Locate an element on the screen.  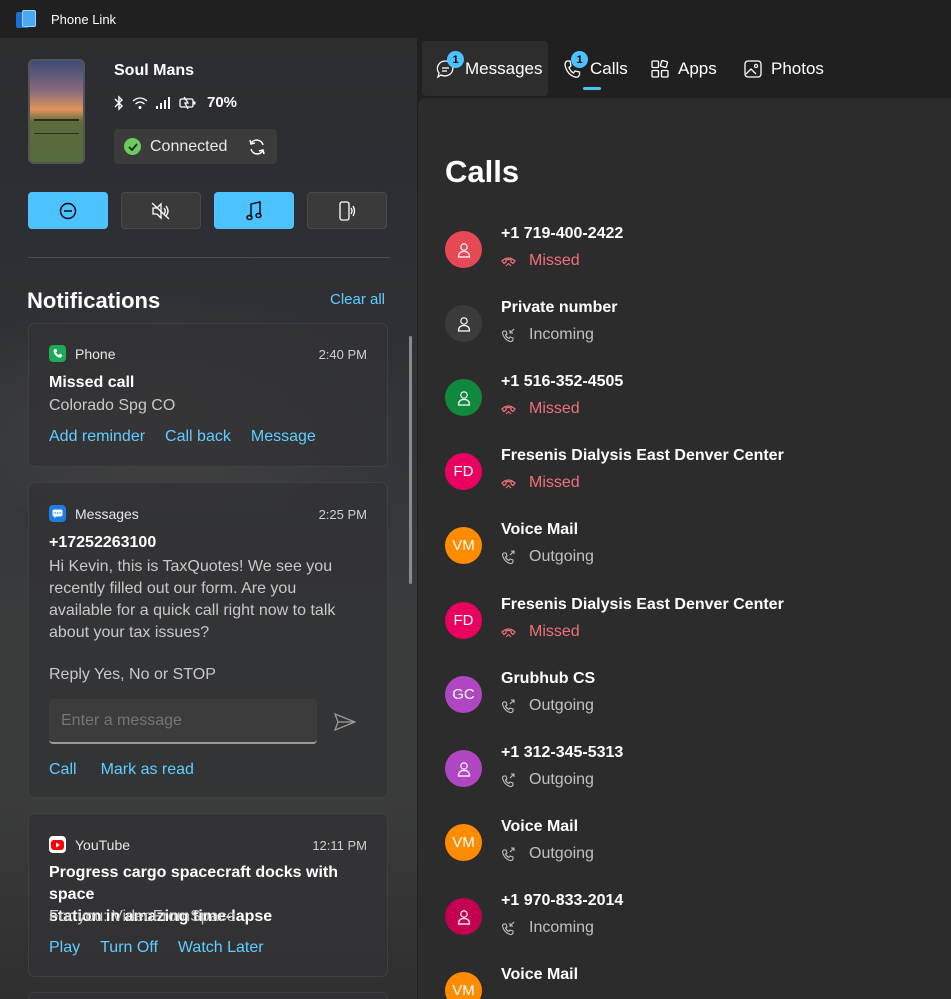
call-row: +1 719-400-2422 Missed is located at coordinates (695, 260).